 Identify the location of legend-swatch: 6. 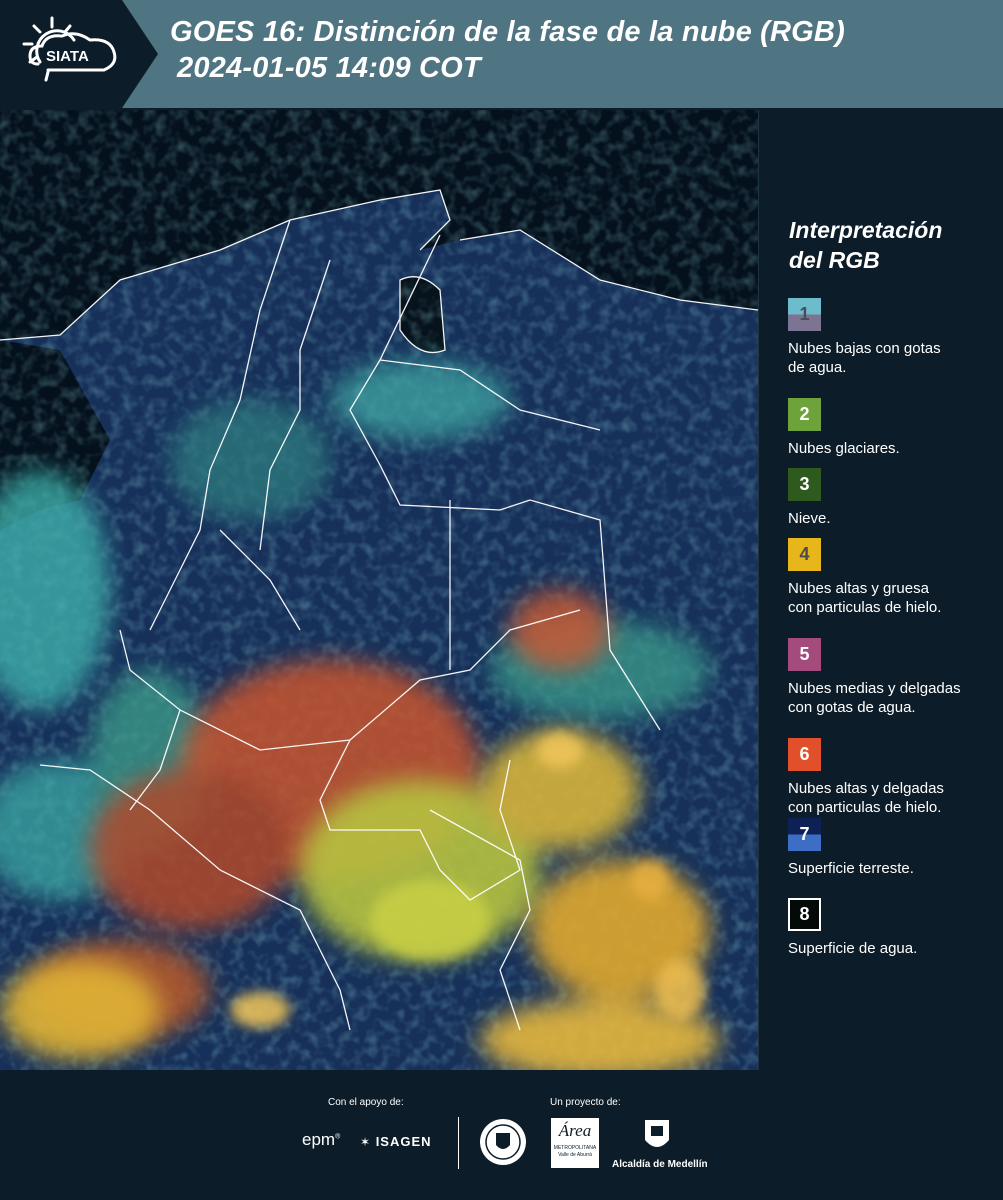
(804, 754).